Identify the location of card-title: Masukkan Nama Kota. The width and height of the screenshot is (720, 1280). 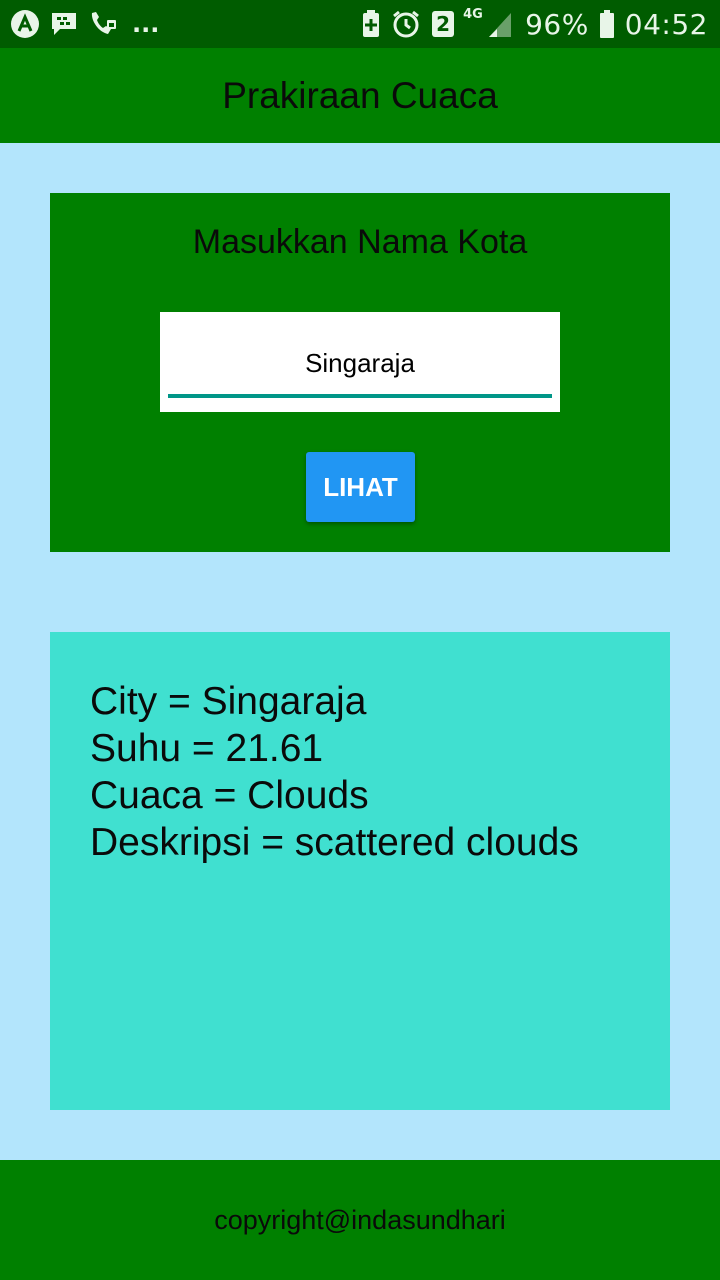
(360, 242).